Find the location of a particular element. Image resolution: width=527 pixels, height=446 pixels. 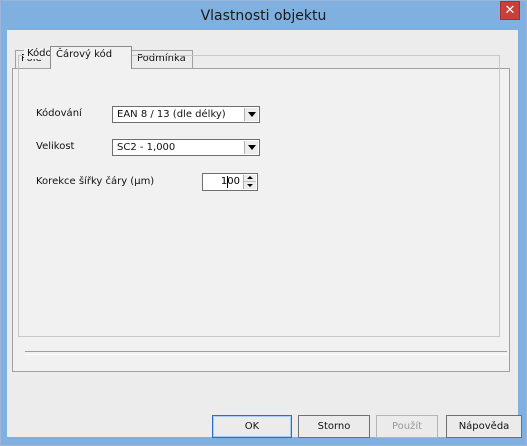

dialog-title: Vlastnosti objektu is located at coordinates (263, 16).